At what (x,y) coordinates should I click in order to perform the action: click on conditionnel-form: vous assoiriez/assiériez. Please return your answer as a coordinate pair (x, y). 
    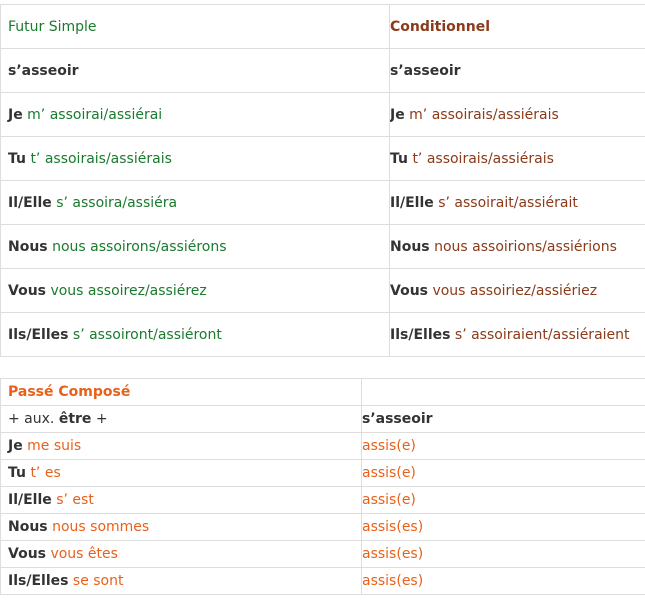
    Looking at the image, I should click on (515, 290).